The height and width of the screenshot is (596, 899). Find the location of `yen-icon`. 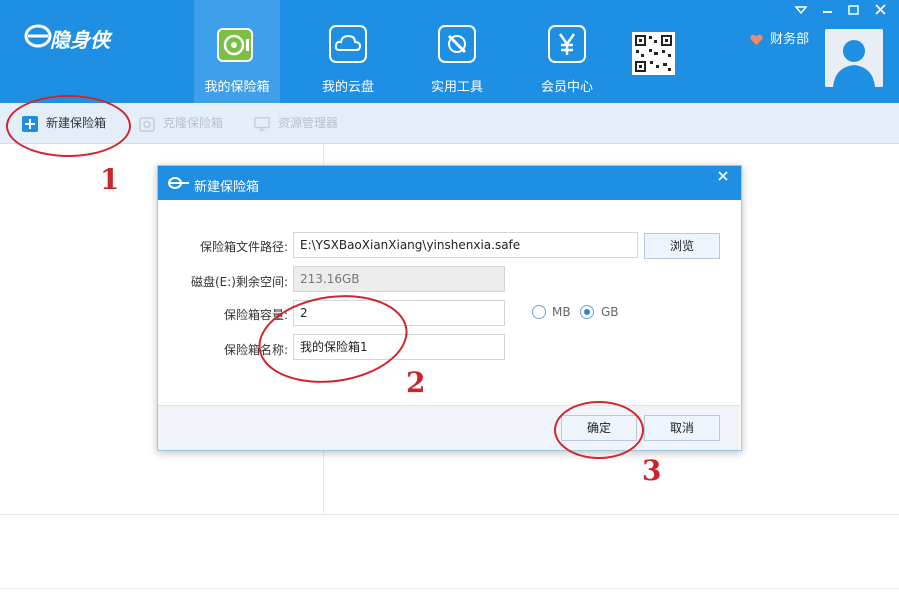

yen-icon is located at coordinates (567, 44).